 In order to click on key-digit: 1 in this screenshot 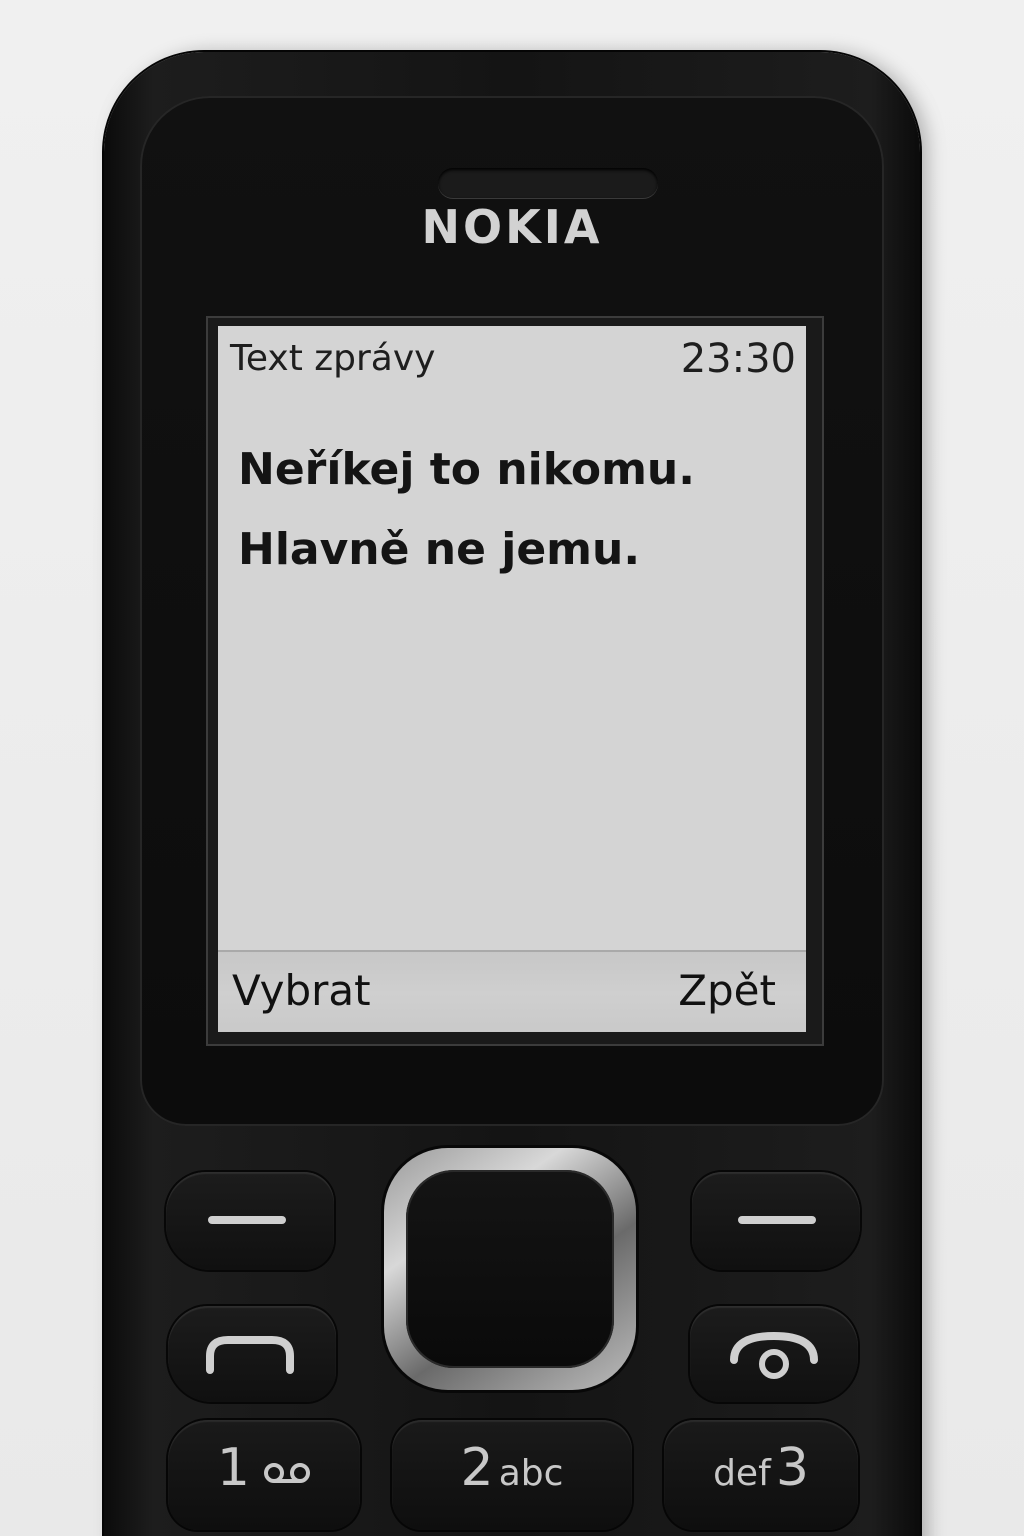, I will do `click(233, 1468)`.